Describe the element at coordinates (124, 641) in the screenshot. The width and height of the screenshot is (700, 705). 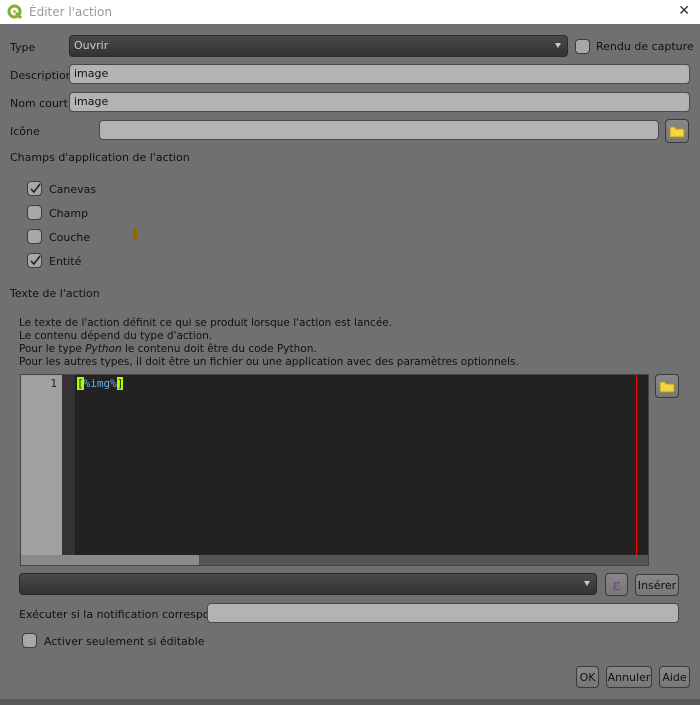
I see `editable-only-label: Activer seulement si éditable` at that location.